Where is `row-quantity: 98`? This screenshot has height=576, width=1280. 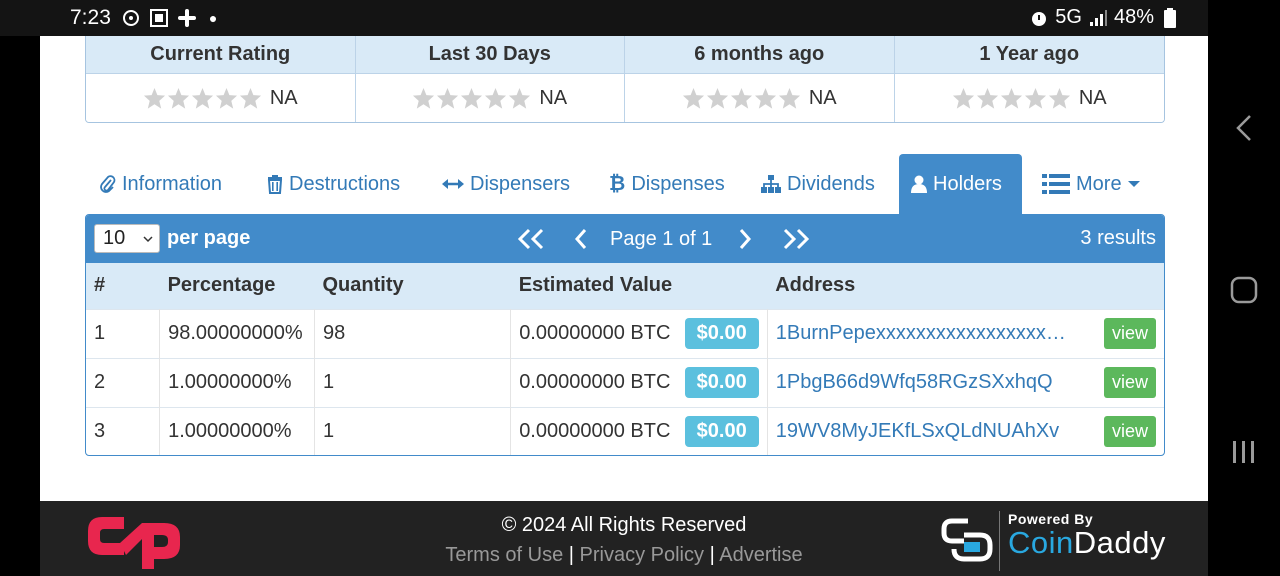
row-quantity: 98 is located at coordinates (413, 333).